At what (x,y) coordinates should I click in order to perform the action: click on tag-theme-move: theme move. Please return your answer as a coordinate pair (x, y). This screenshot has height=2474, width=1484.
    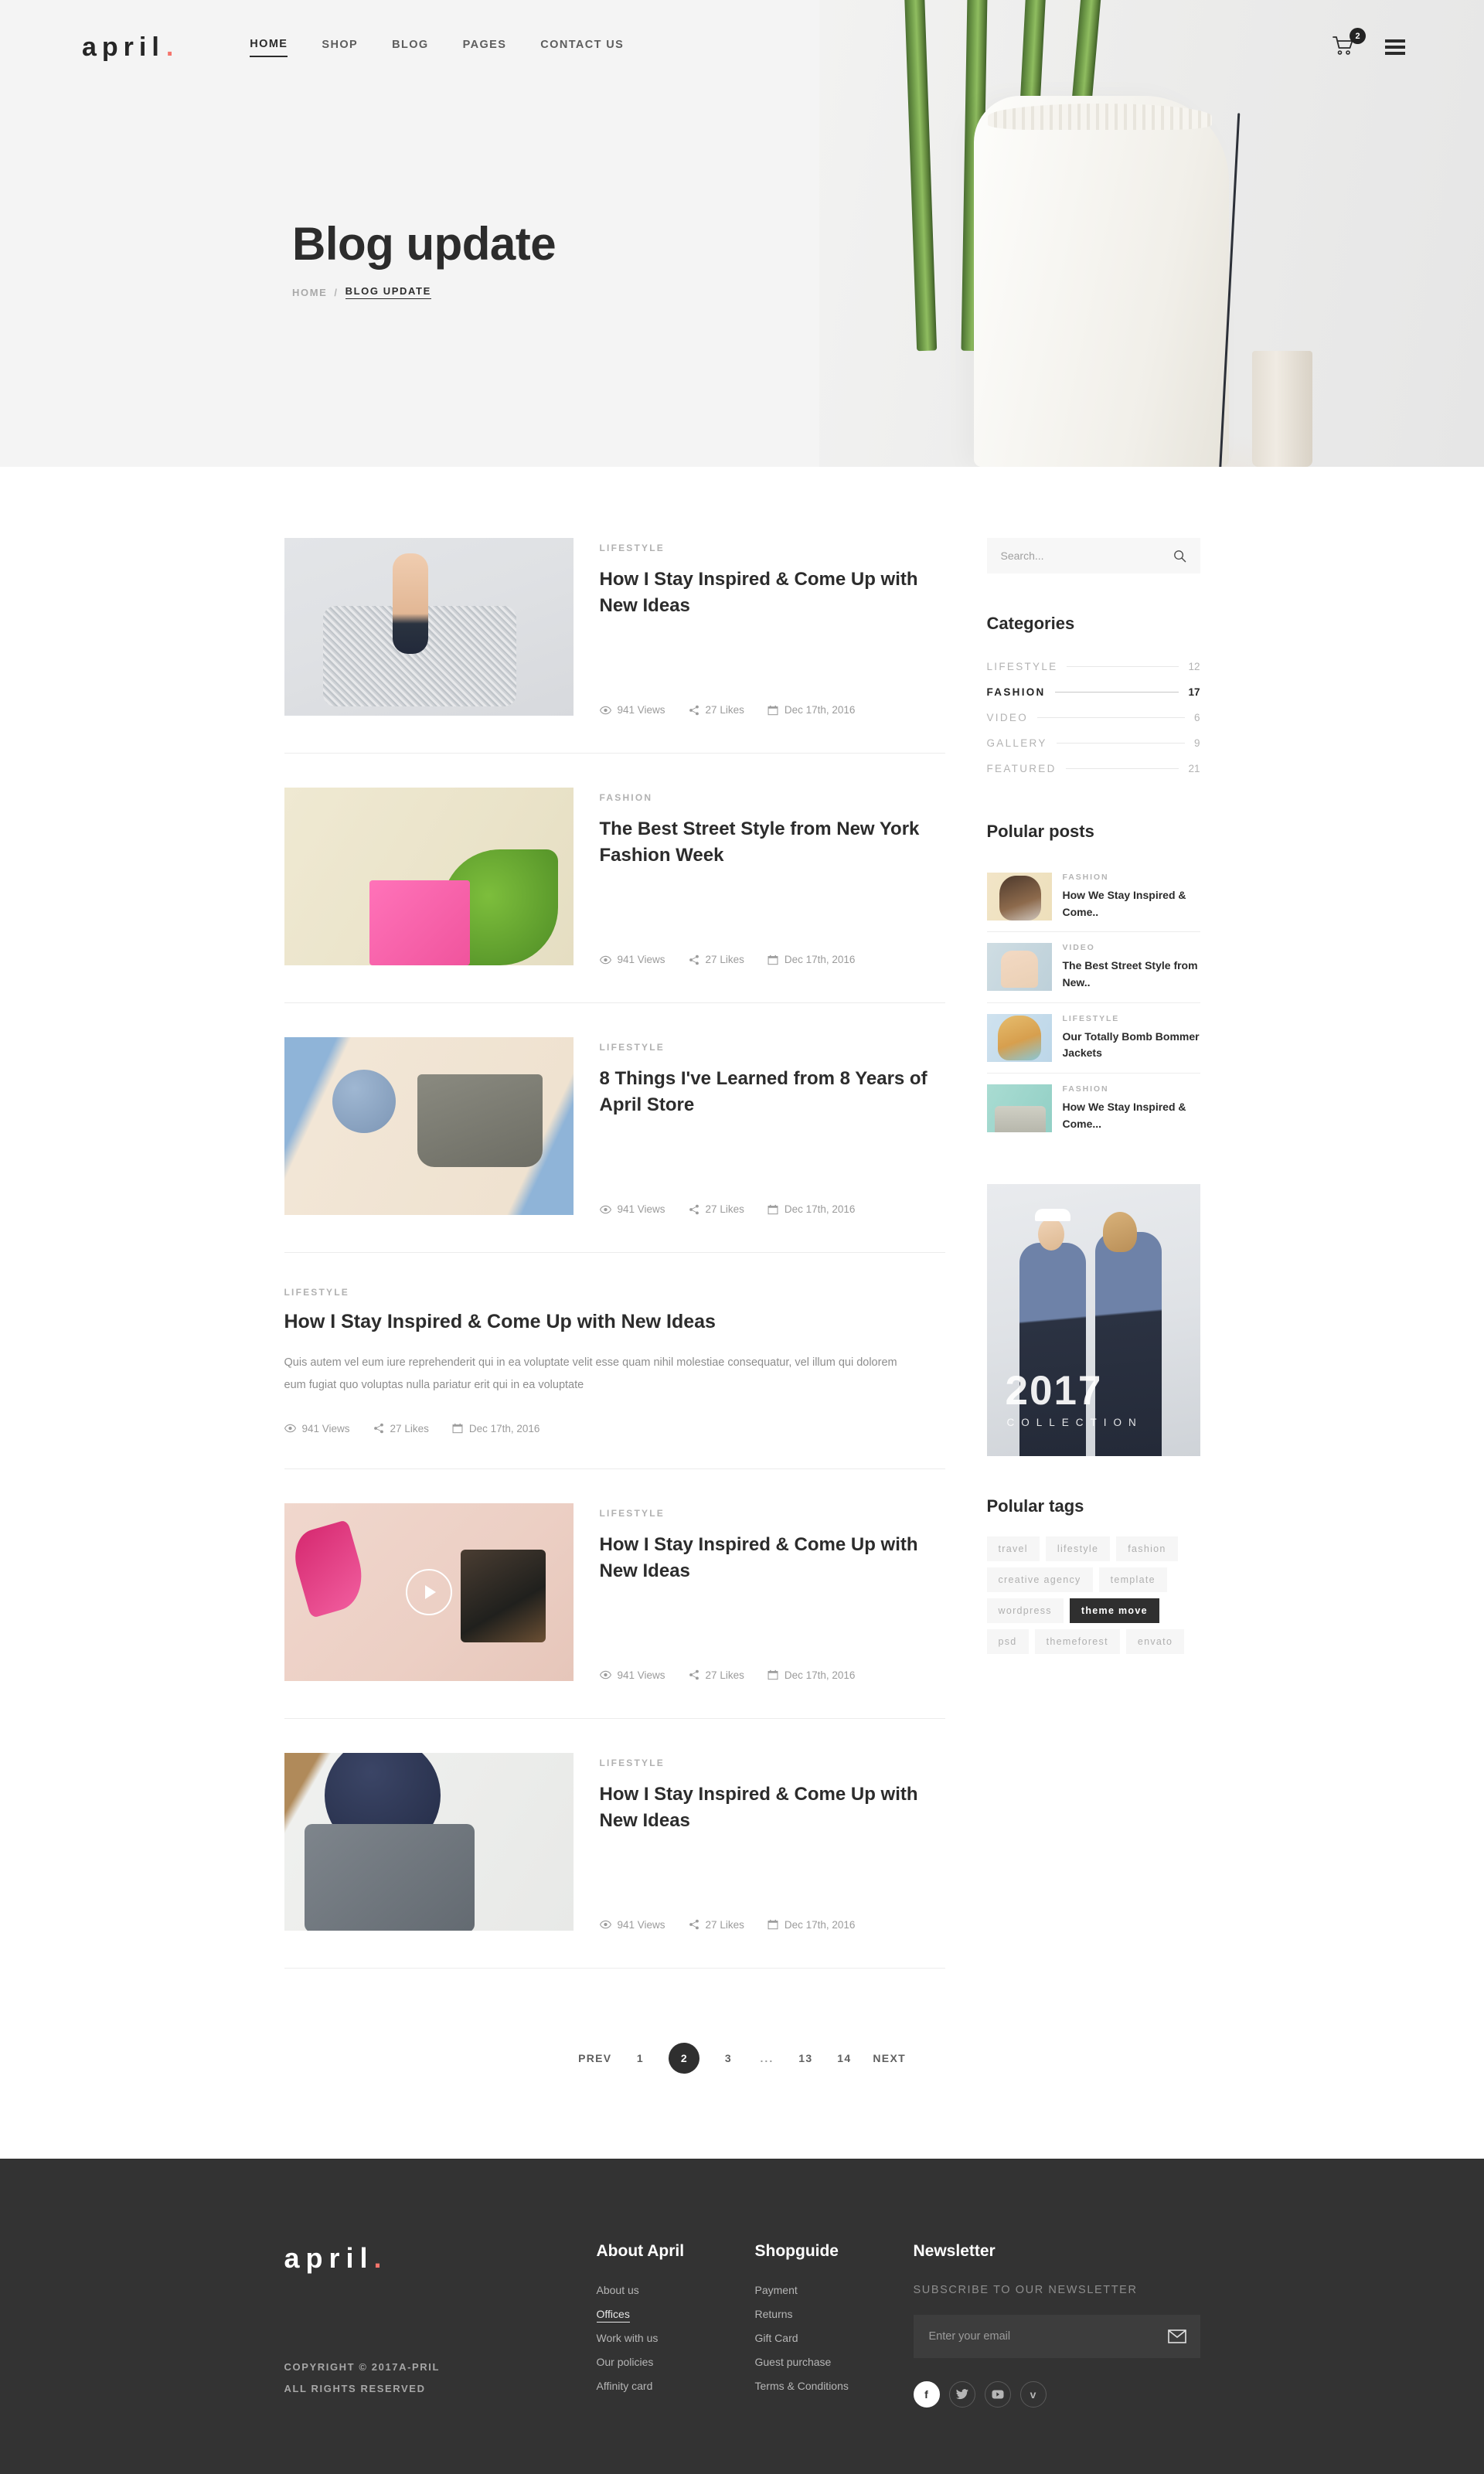
    Looking at the image, I should click on (1114, 1610).